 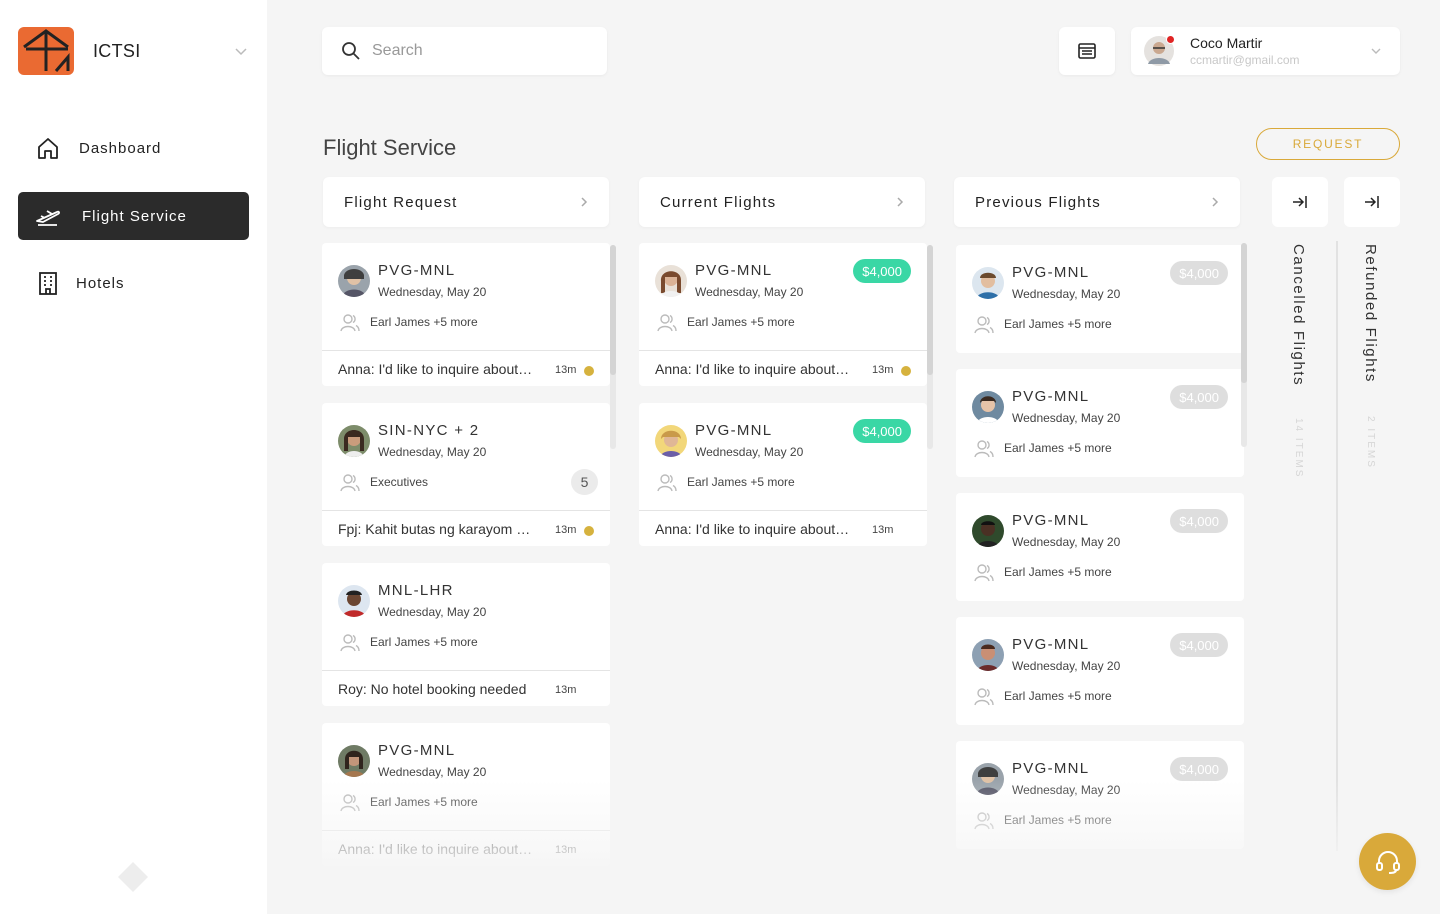 I want to click on ictsi-logo, so click(x=46, y=51).